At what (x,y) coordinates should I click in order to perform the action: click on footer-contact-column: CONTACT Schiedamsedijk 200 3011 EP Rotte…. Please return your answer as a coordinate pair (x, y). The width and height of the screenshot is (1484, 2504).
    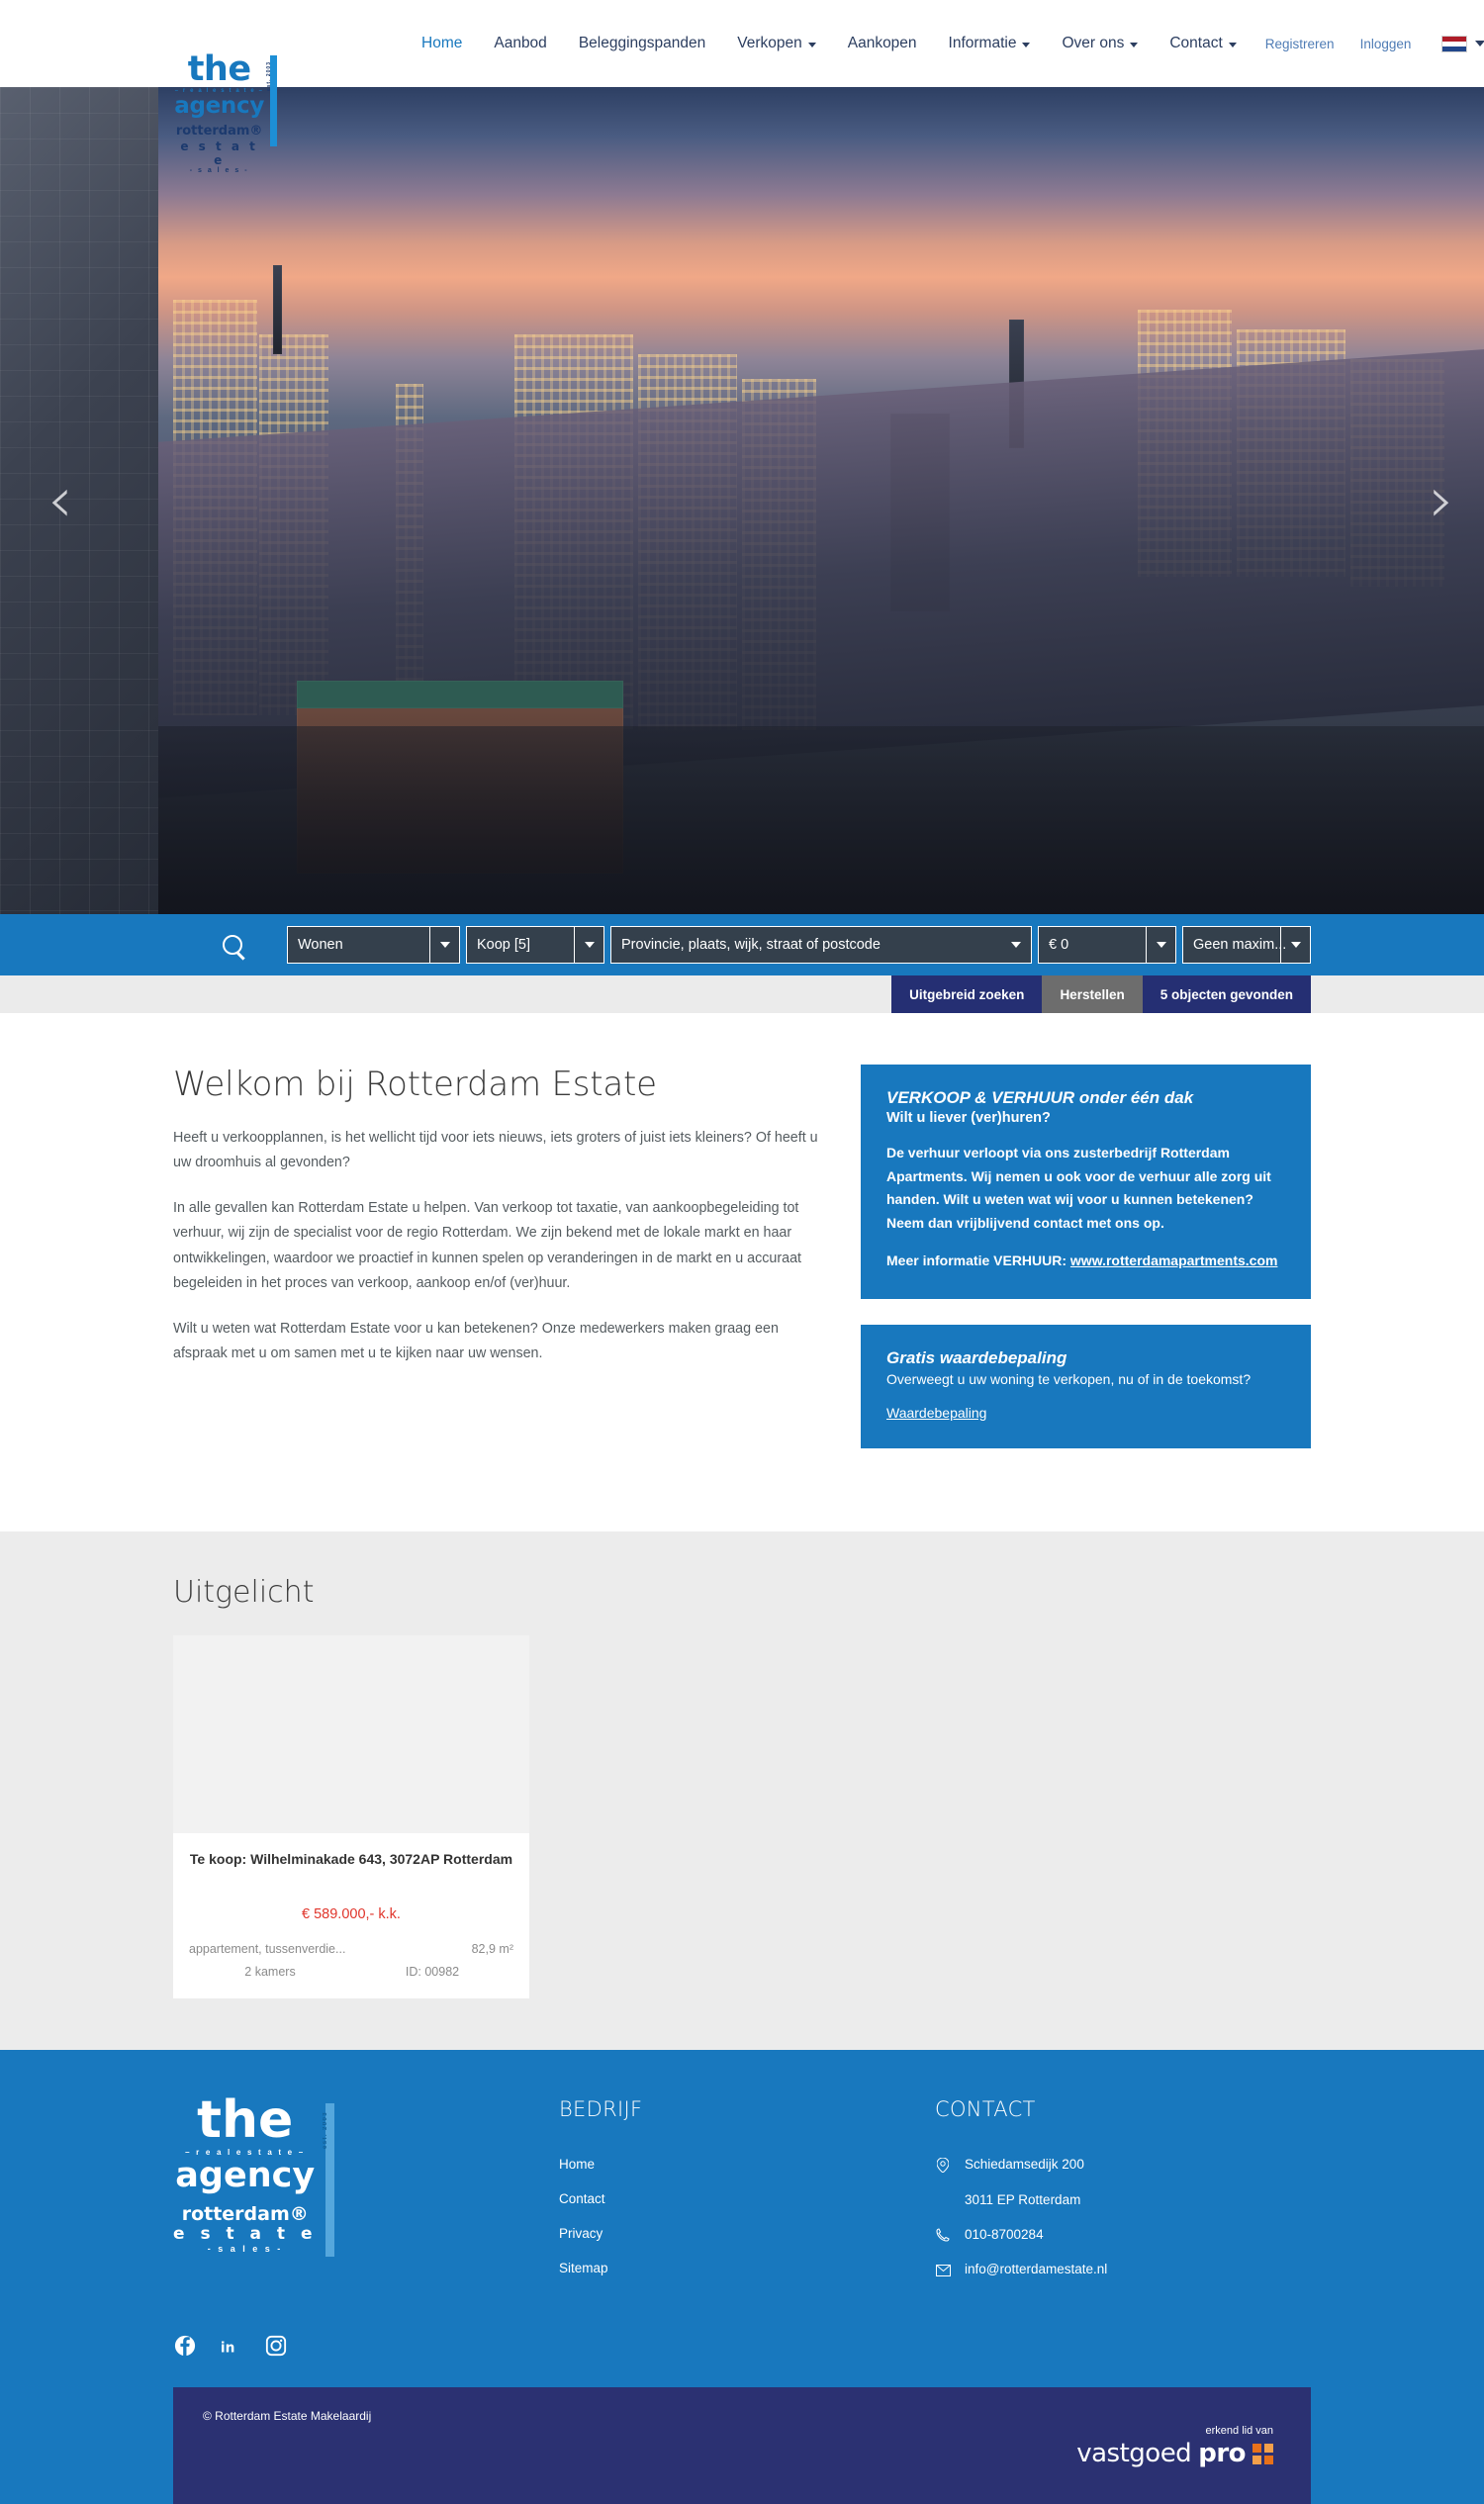
    Looking at the image, I should click on (1123, 2196).